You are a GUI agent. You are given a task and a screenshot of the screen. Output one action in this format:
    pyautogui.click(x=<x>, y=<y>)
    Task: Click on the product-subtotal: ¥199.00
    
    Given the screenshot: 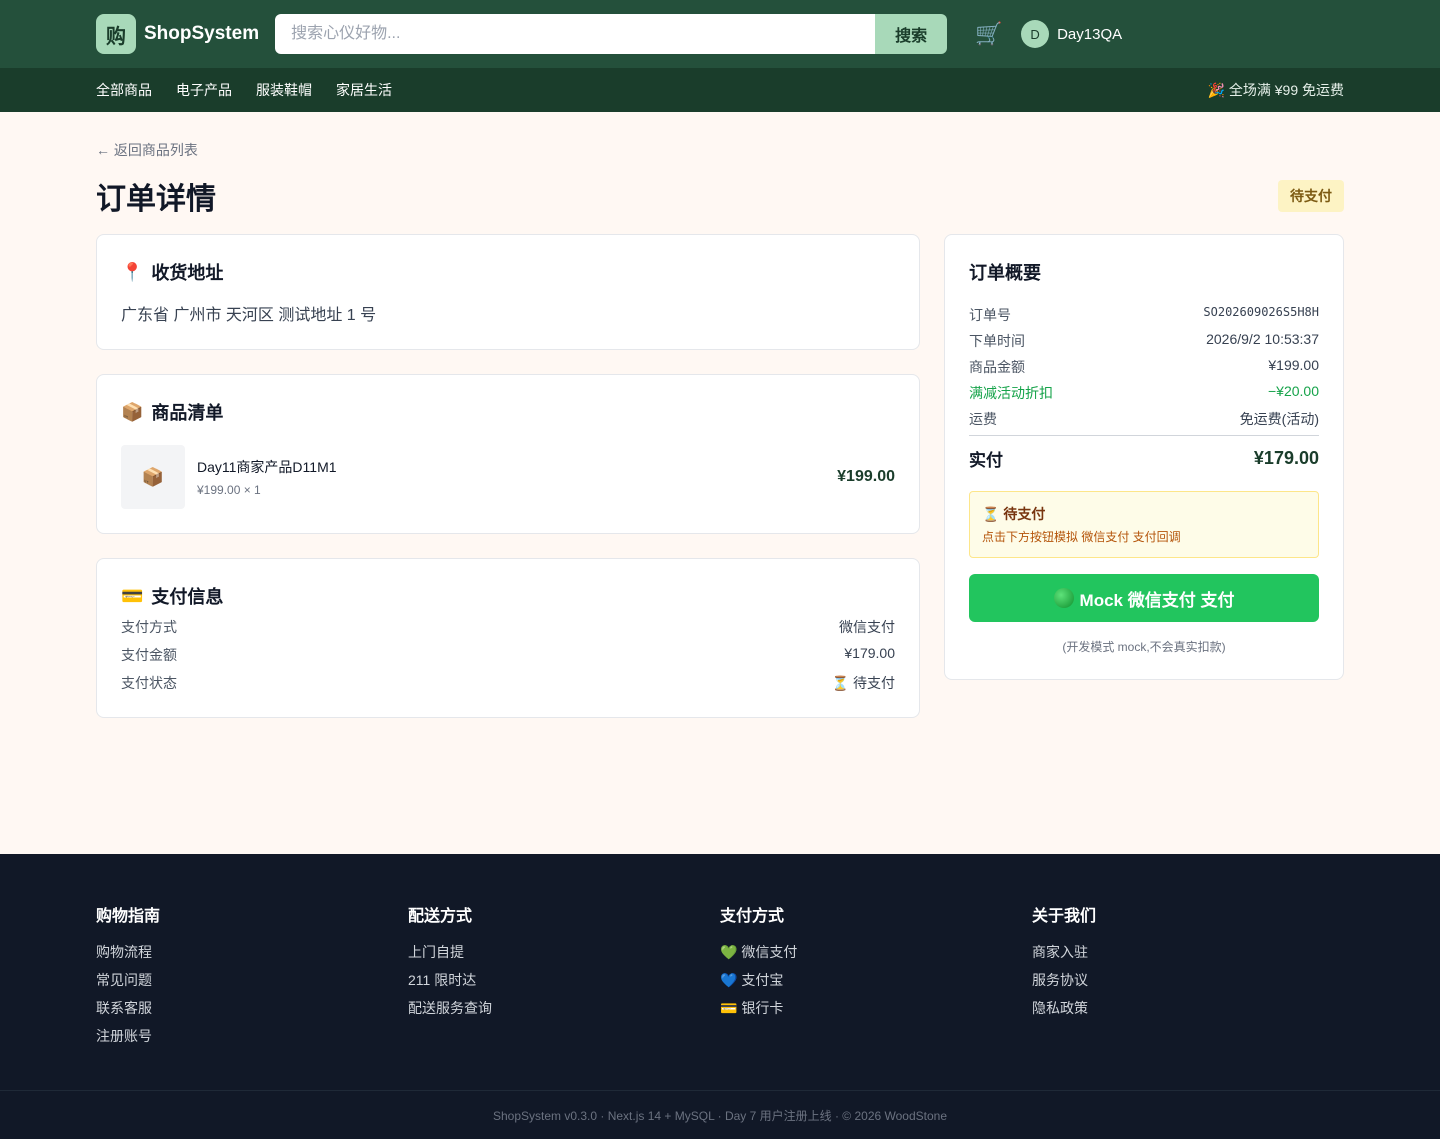 What is the action you would take?
    pyautogui.click(x=866, y=476)
    